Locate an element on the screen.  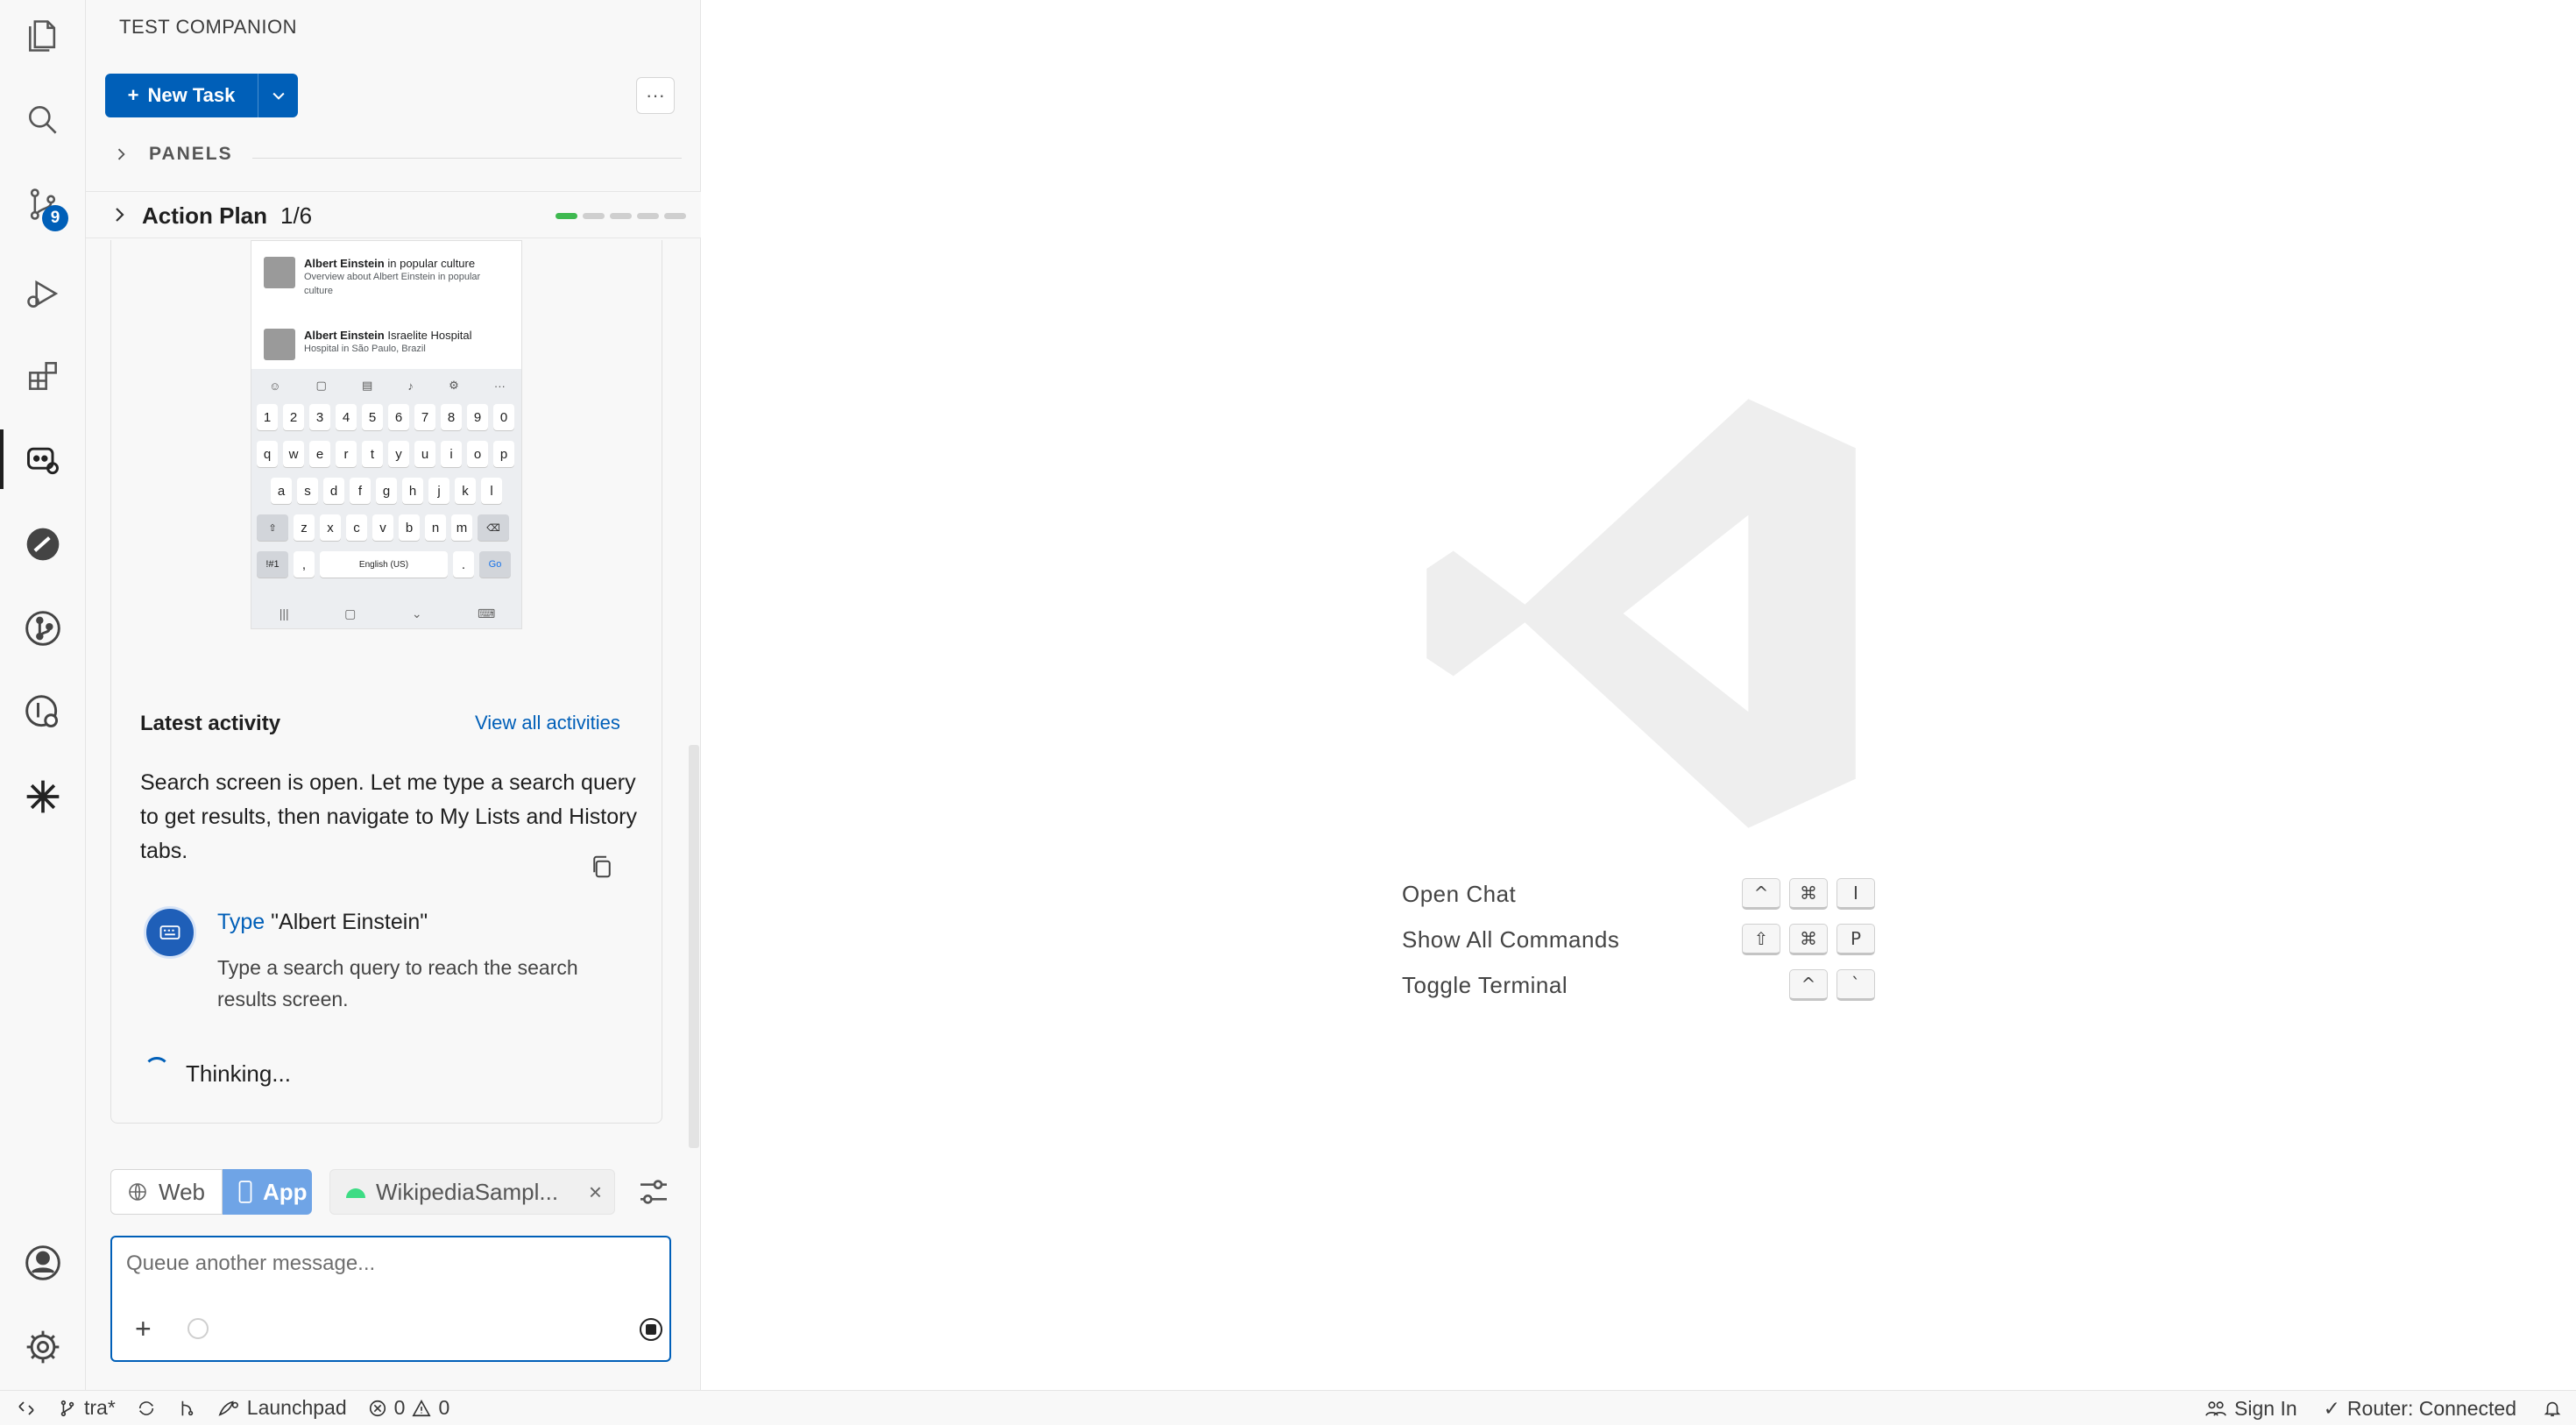
branch-indicator: tra* is located at coordinates (87, 1408).